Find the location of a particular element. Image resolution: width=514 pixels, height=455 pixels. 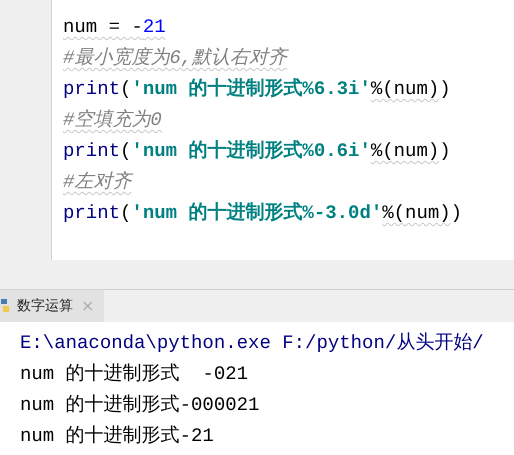

output-line: num 的十进制形式-000021 is located at coordinates (140, 405).